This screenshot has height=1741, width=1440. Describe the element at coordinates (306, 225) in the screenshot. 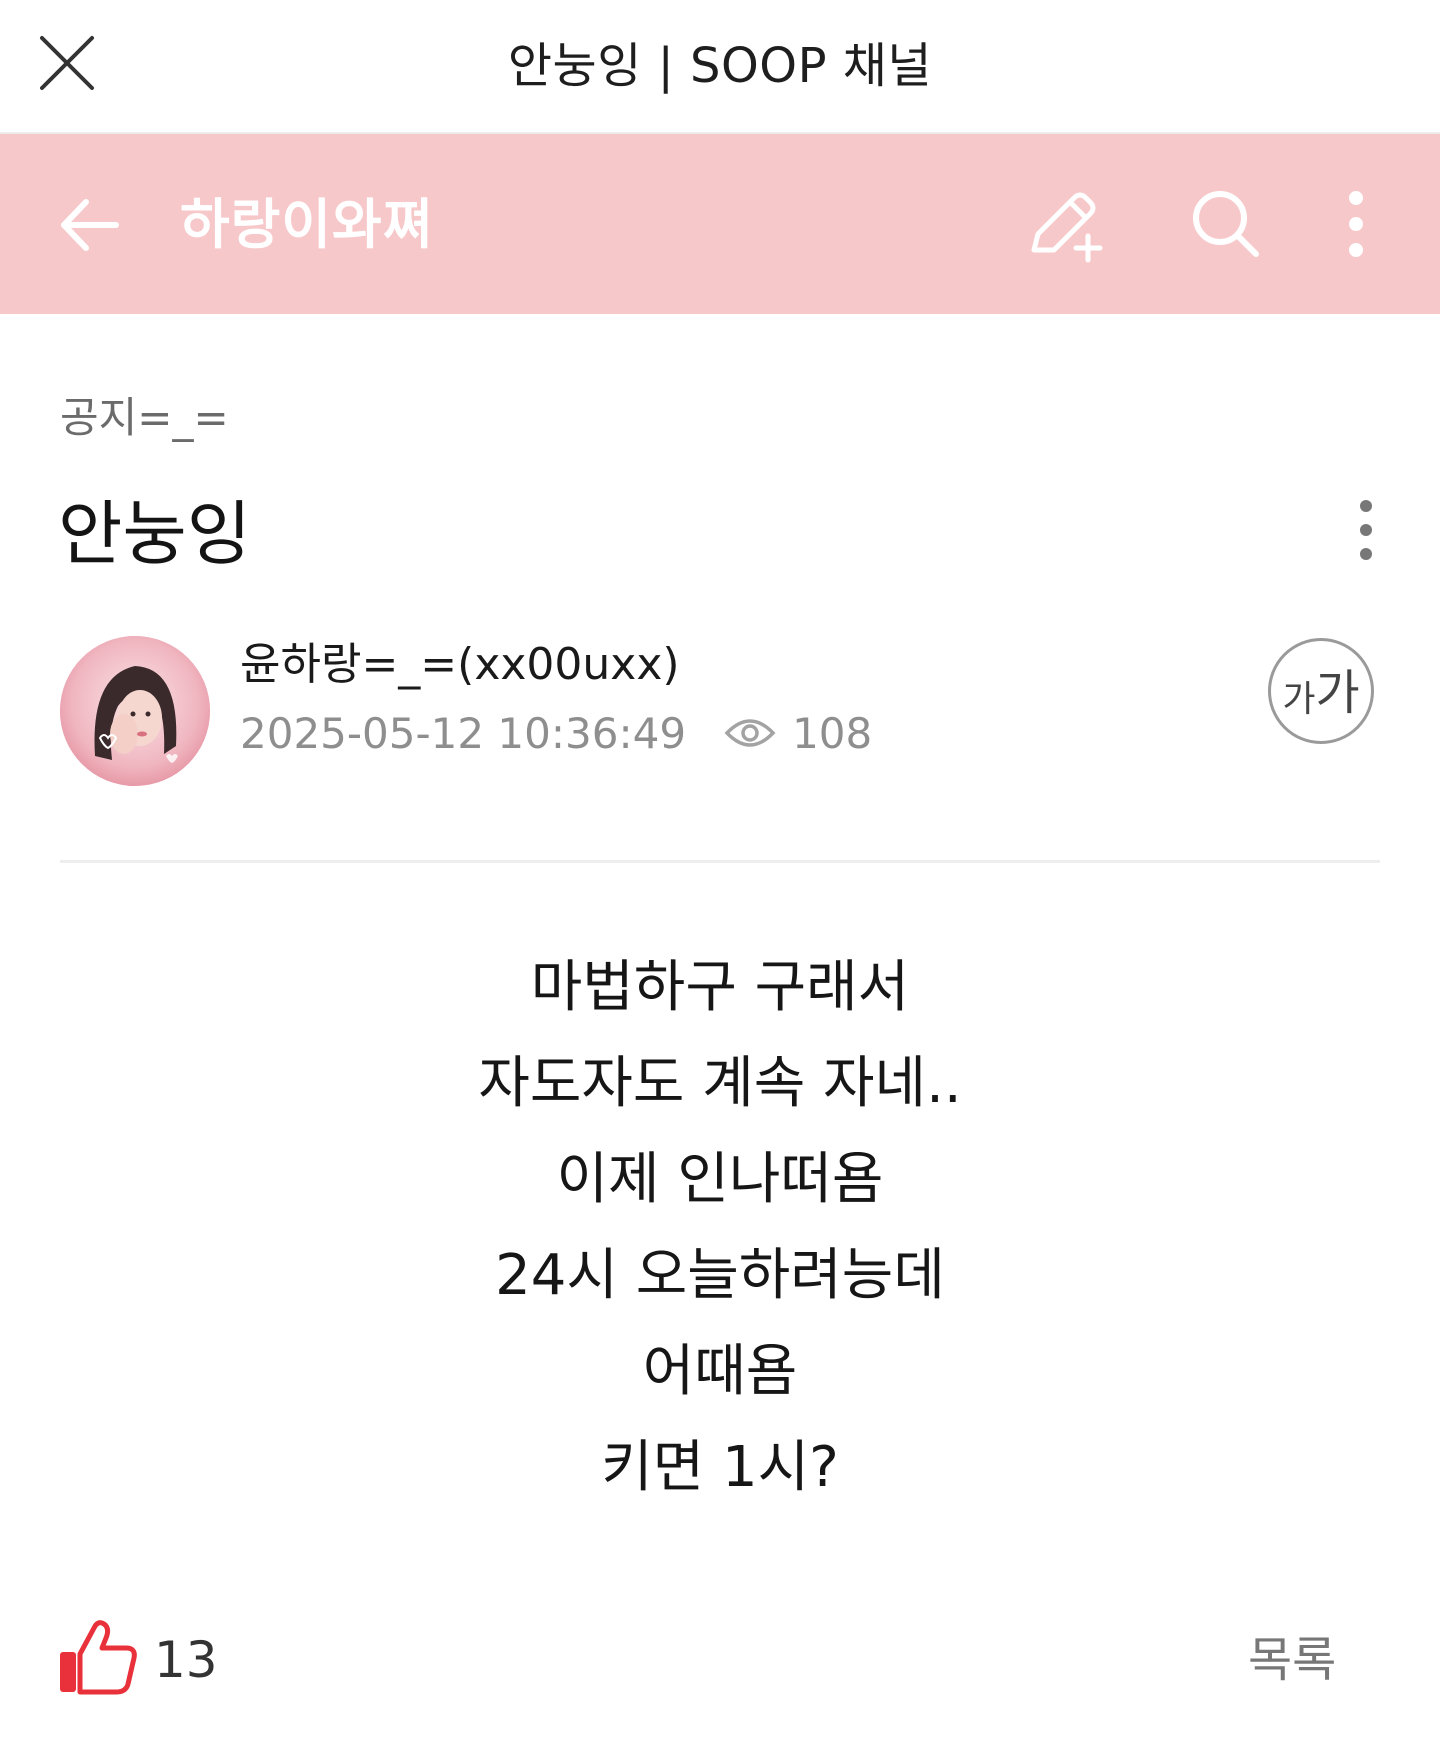

I see `channel-name: 하랑이와쪄` at that location.